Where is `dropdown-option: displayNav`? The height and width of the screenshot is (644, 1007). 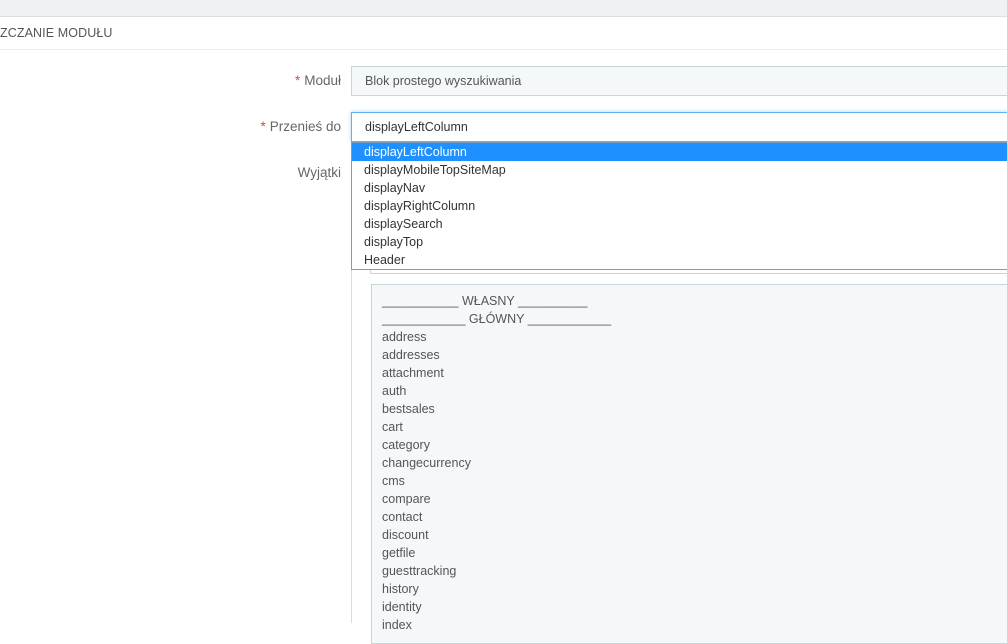 dropdown-option: displayNav is located at coordinates (679, 188).